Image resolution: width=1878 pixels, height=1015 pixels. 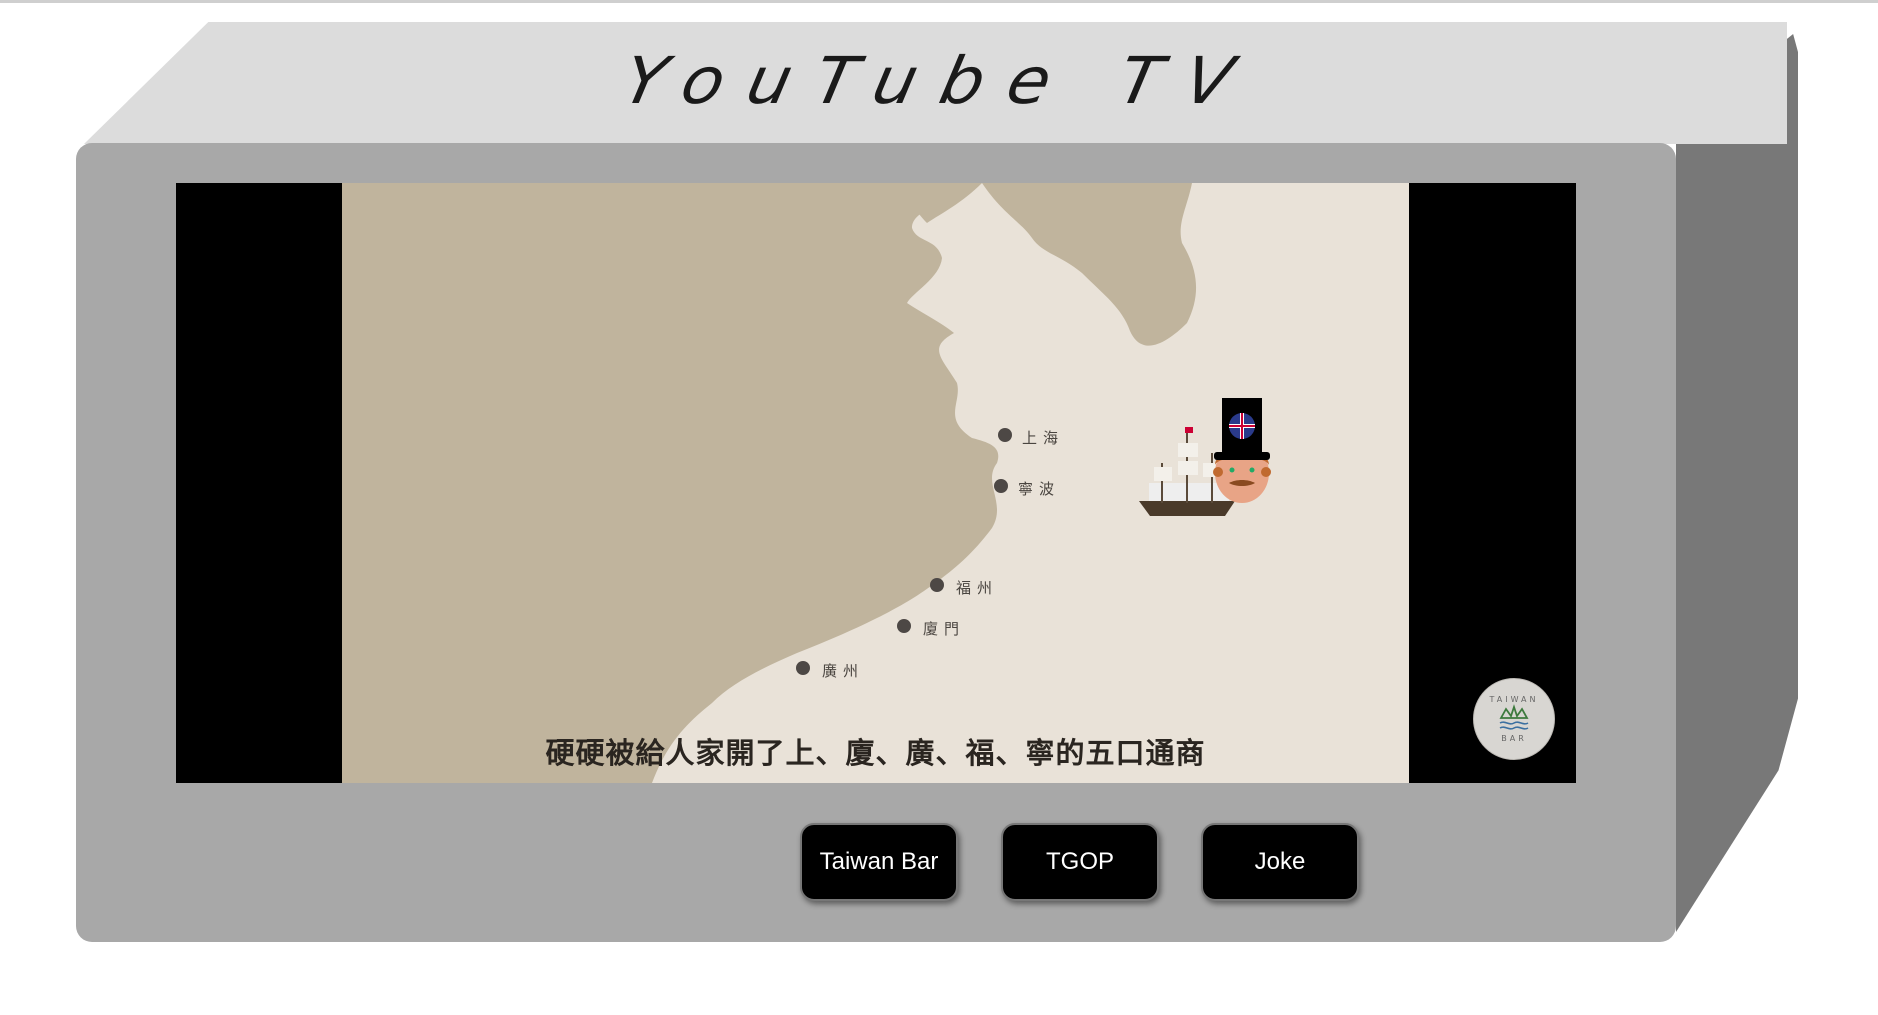 I want to click on city-dot-guangzhou, so click(x=803, y=668).